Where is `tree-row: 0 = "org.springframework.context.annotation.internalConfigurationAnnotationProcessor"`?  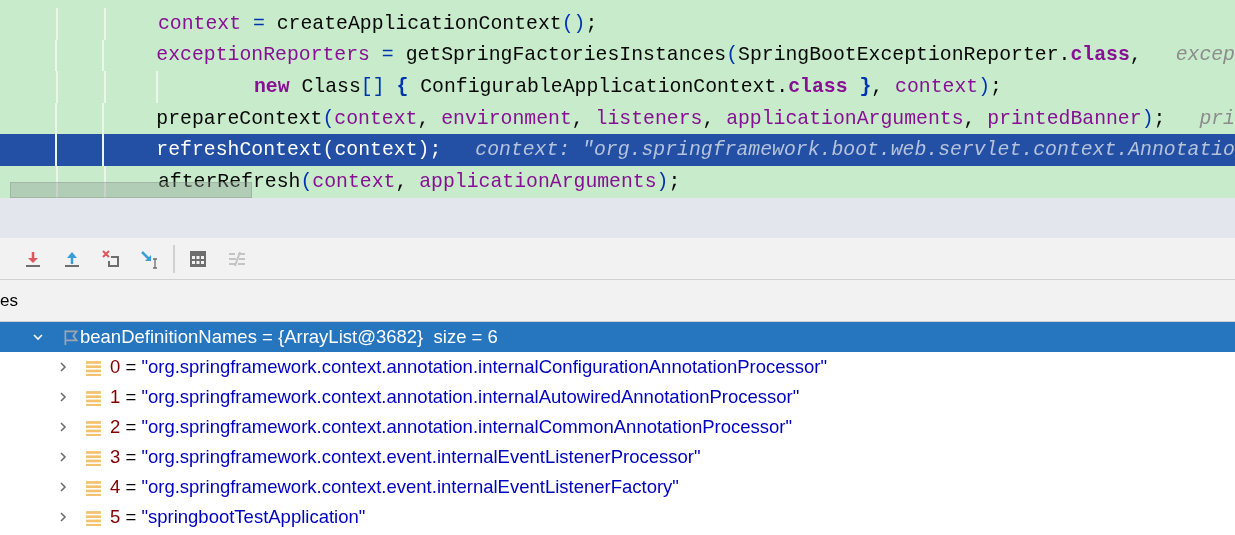
tree-row: 0 = "org.springframework.context.annotation.internalConfigurationAnnotationProcessor" is located at coordinates (617, 367).